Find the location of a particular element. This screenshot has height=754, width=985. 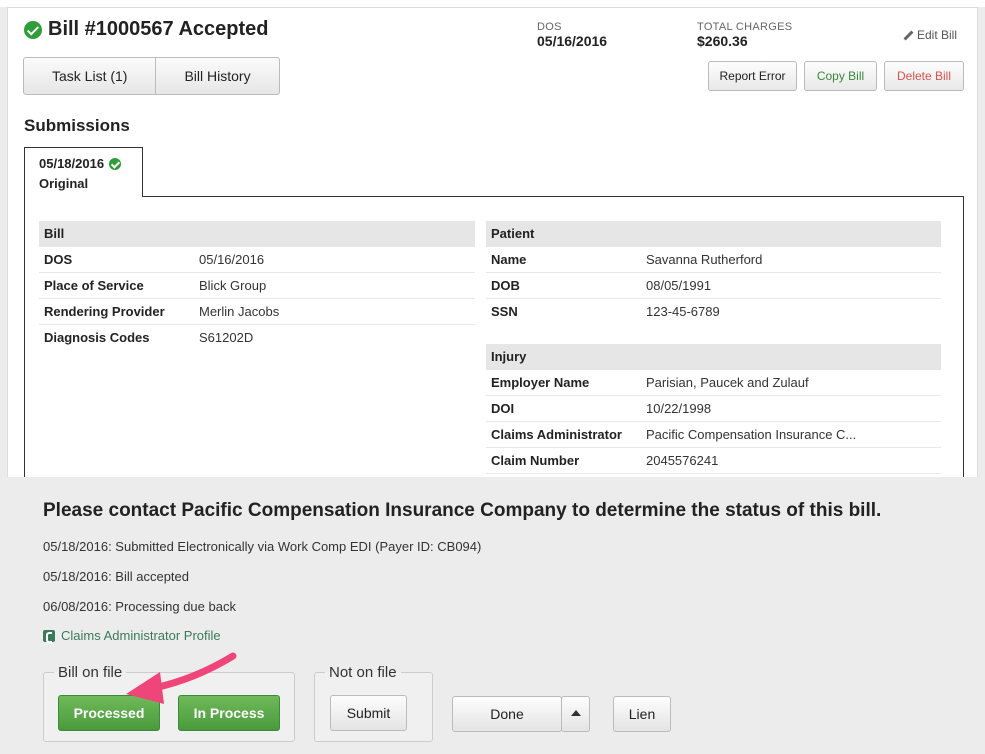

table-row: DOB 08/05/1991 is located at coordinates (713, 286).